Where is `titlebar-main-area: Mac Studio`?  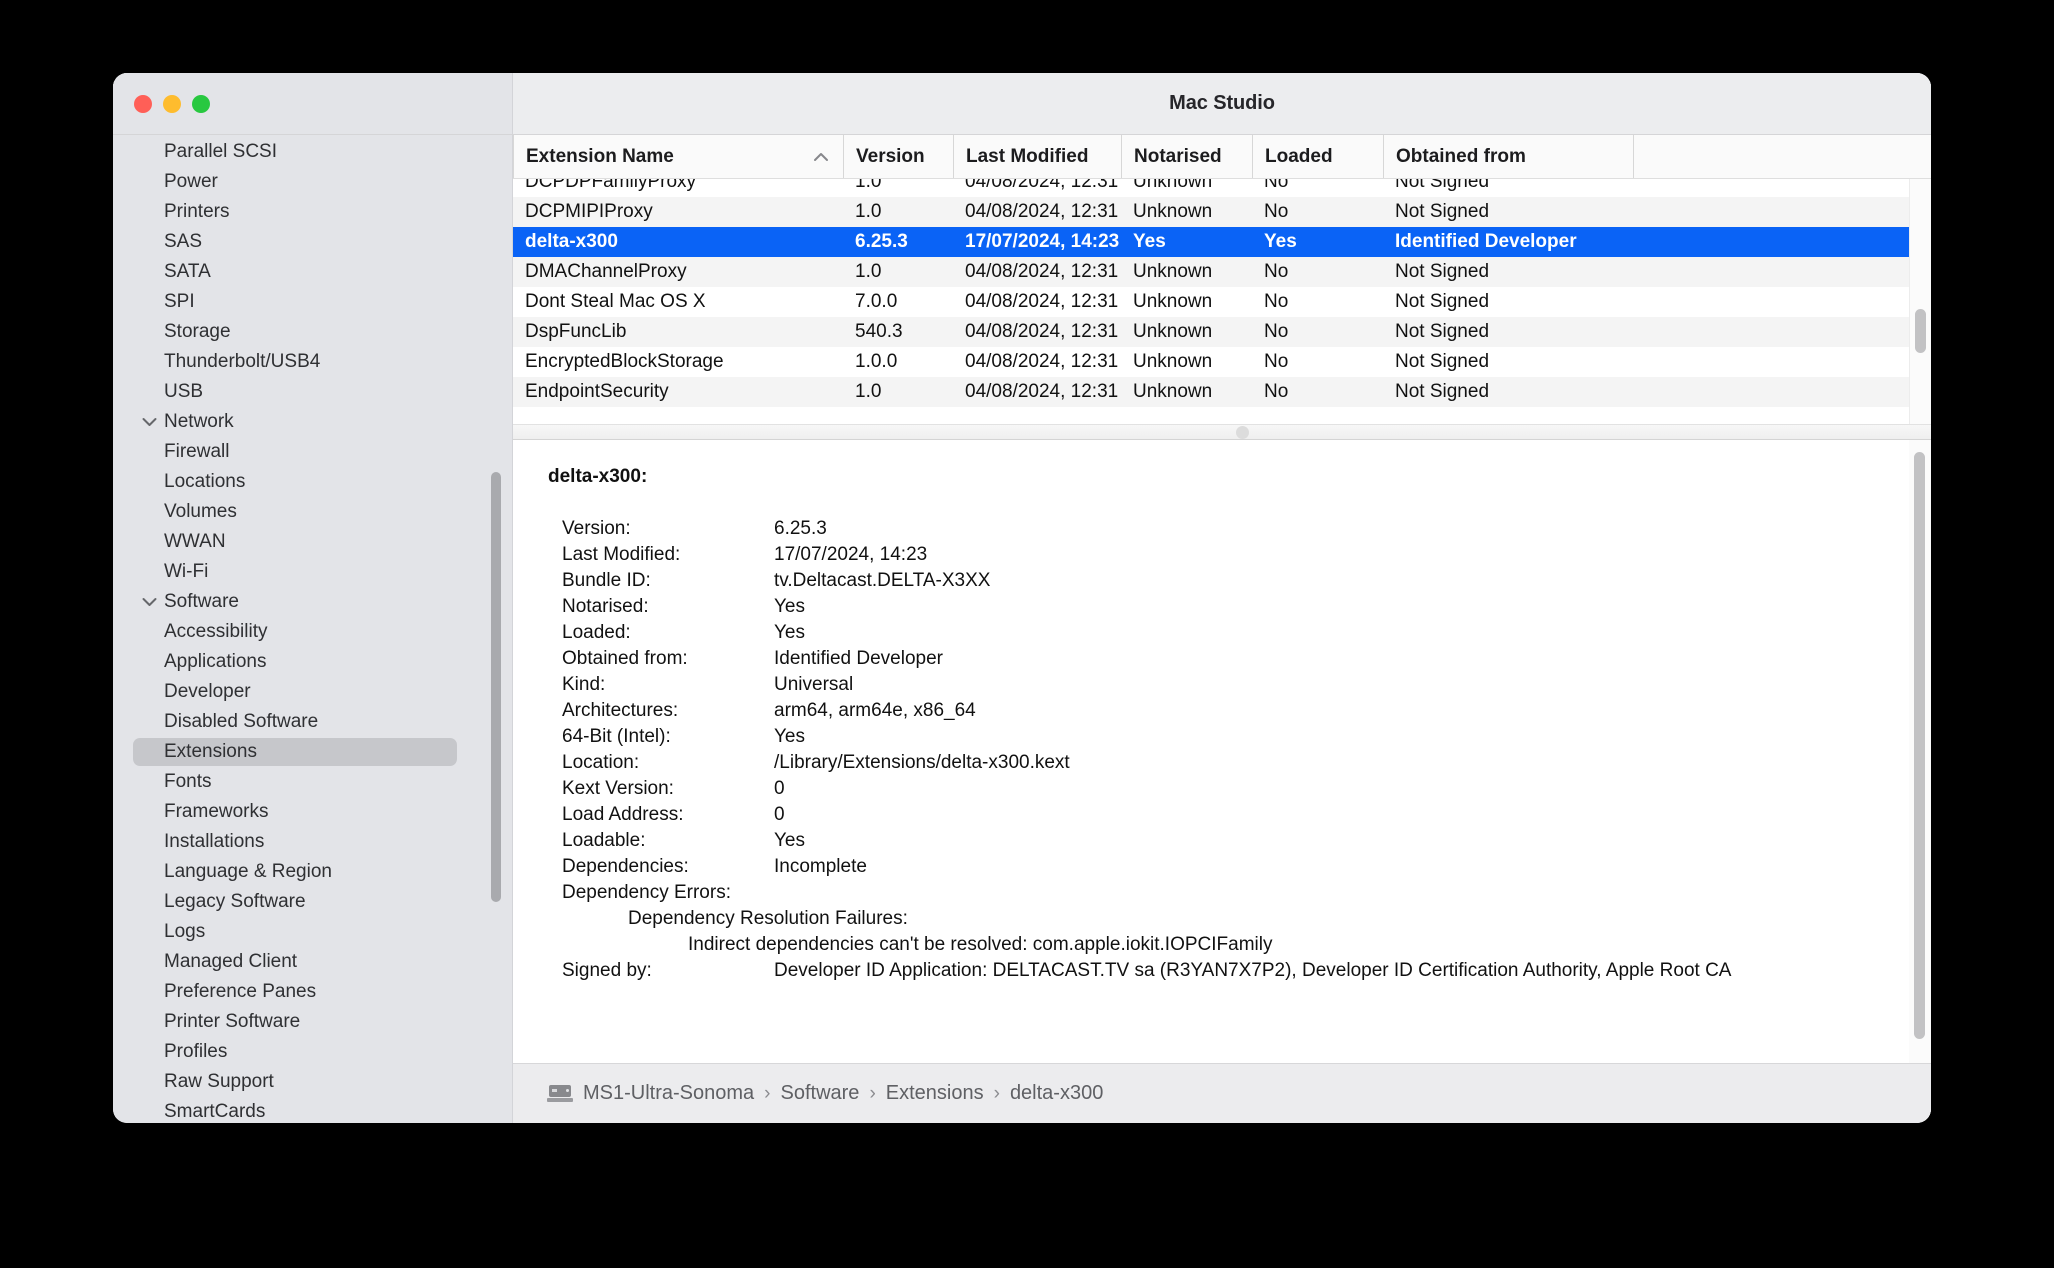
titlebar-main-area: Mac Studio is located at coordinates (1222, 103).